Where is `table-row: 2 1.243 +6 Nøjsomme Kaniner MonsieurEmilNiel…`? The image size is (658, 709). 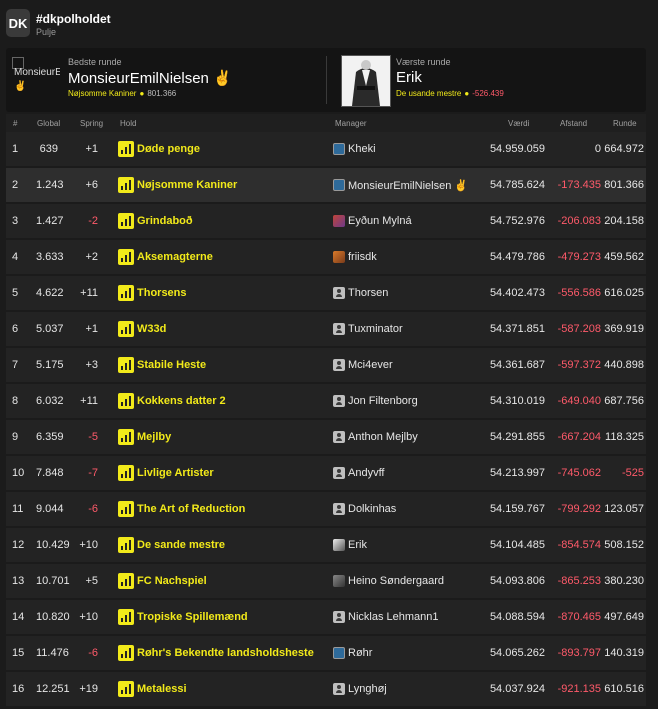 table-row: 2 1.243 +6 Nøjsomme Kaniner MonsieurEmilNiel… is located at coordinates (326, 185).